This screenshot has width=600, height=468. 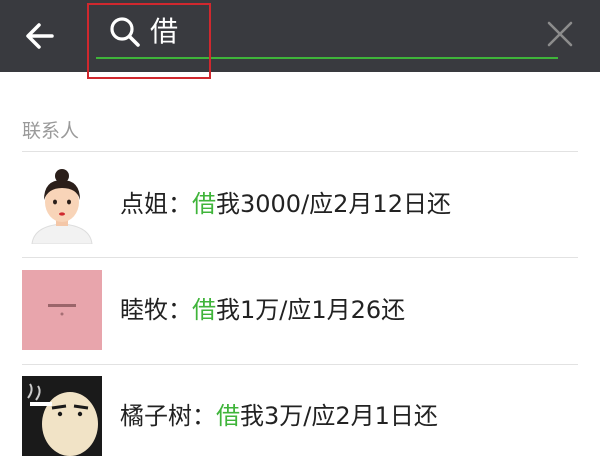 I want to click on contact-remark: 我3000/应2月12日还, so click(x=333, y=204).